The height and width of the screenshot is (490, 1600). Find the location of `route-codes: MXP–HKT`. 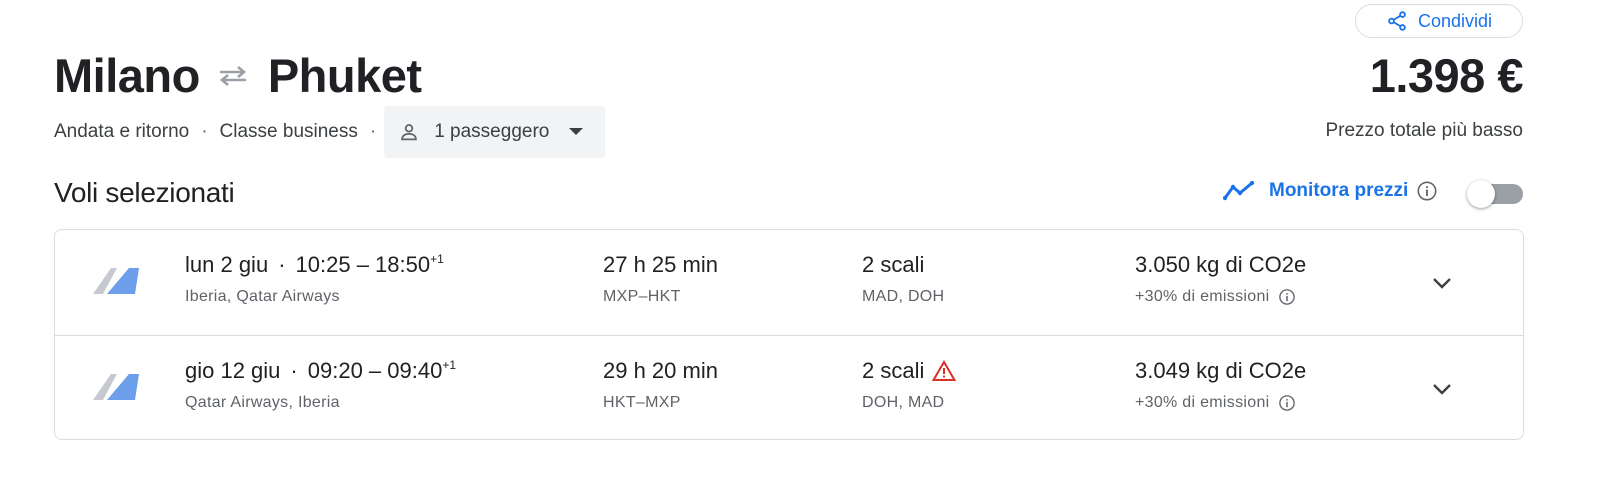

route-codes: MXP–HKT is located at coordinates (642, 296).